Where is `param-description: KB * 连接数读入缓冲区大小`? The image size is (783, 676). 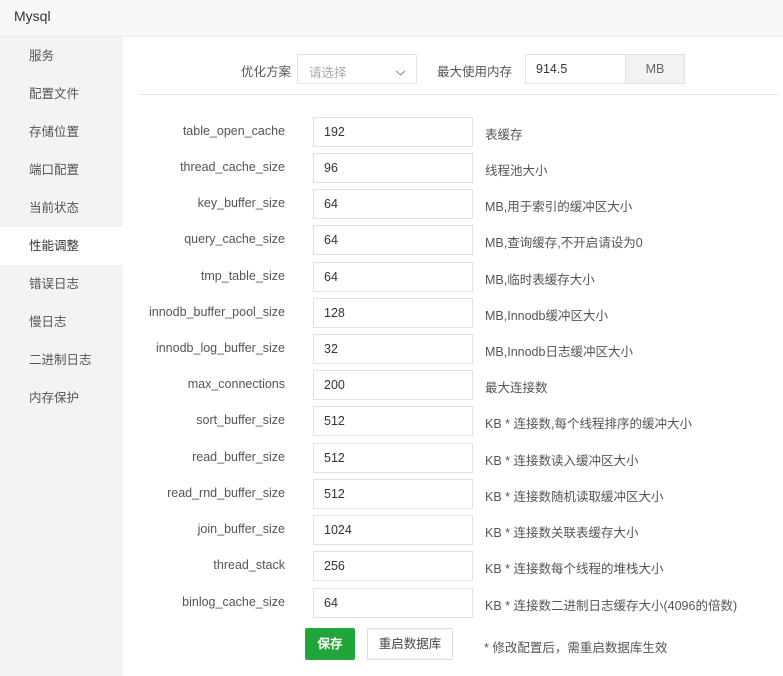
param-description: KB * 连接数读入缓冲区大小 is located at coordinates (562, 461).